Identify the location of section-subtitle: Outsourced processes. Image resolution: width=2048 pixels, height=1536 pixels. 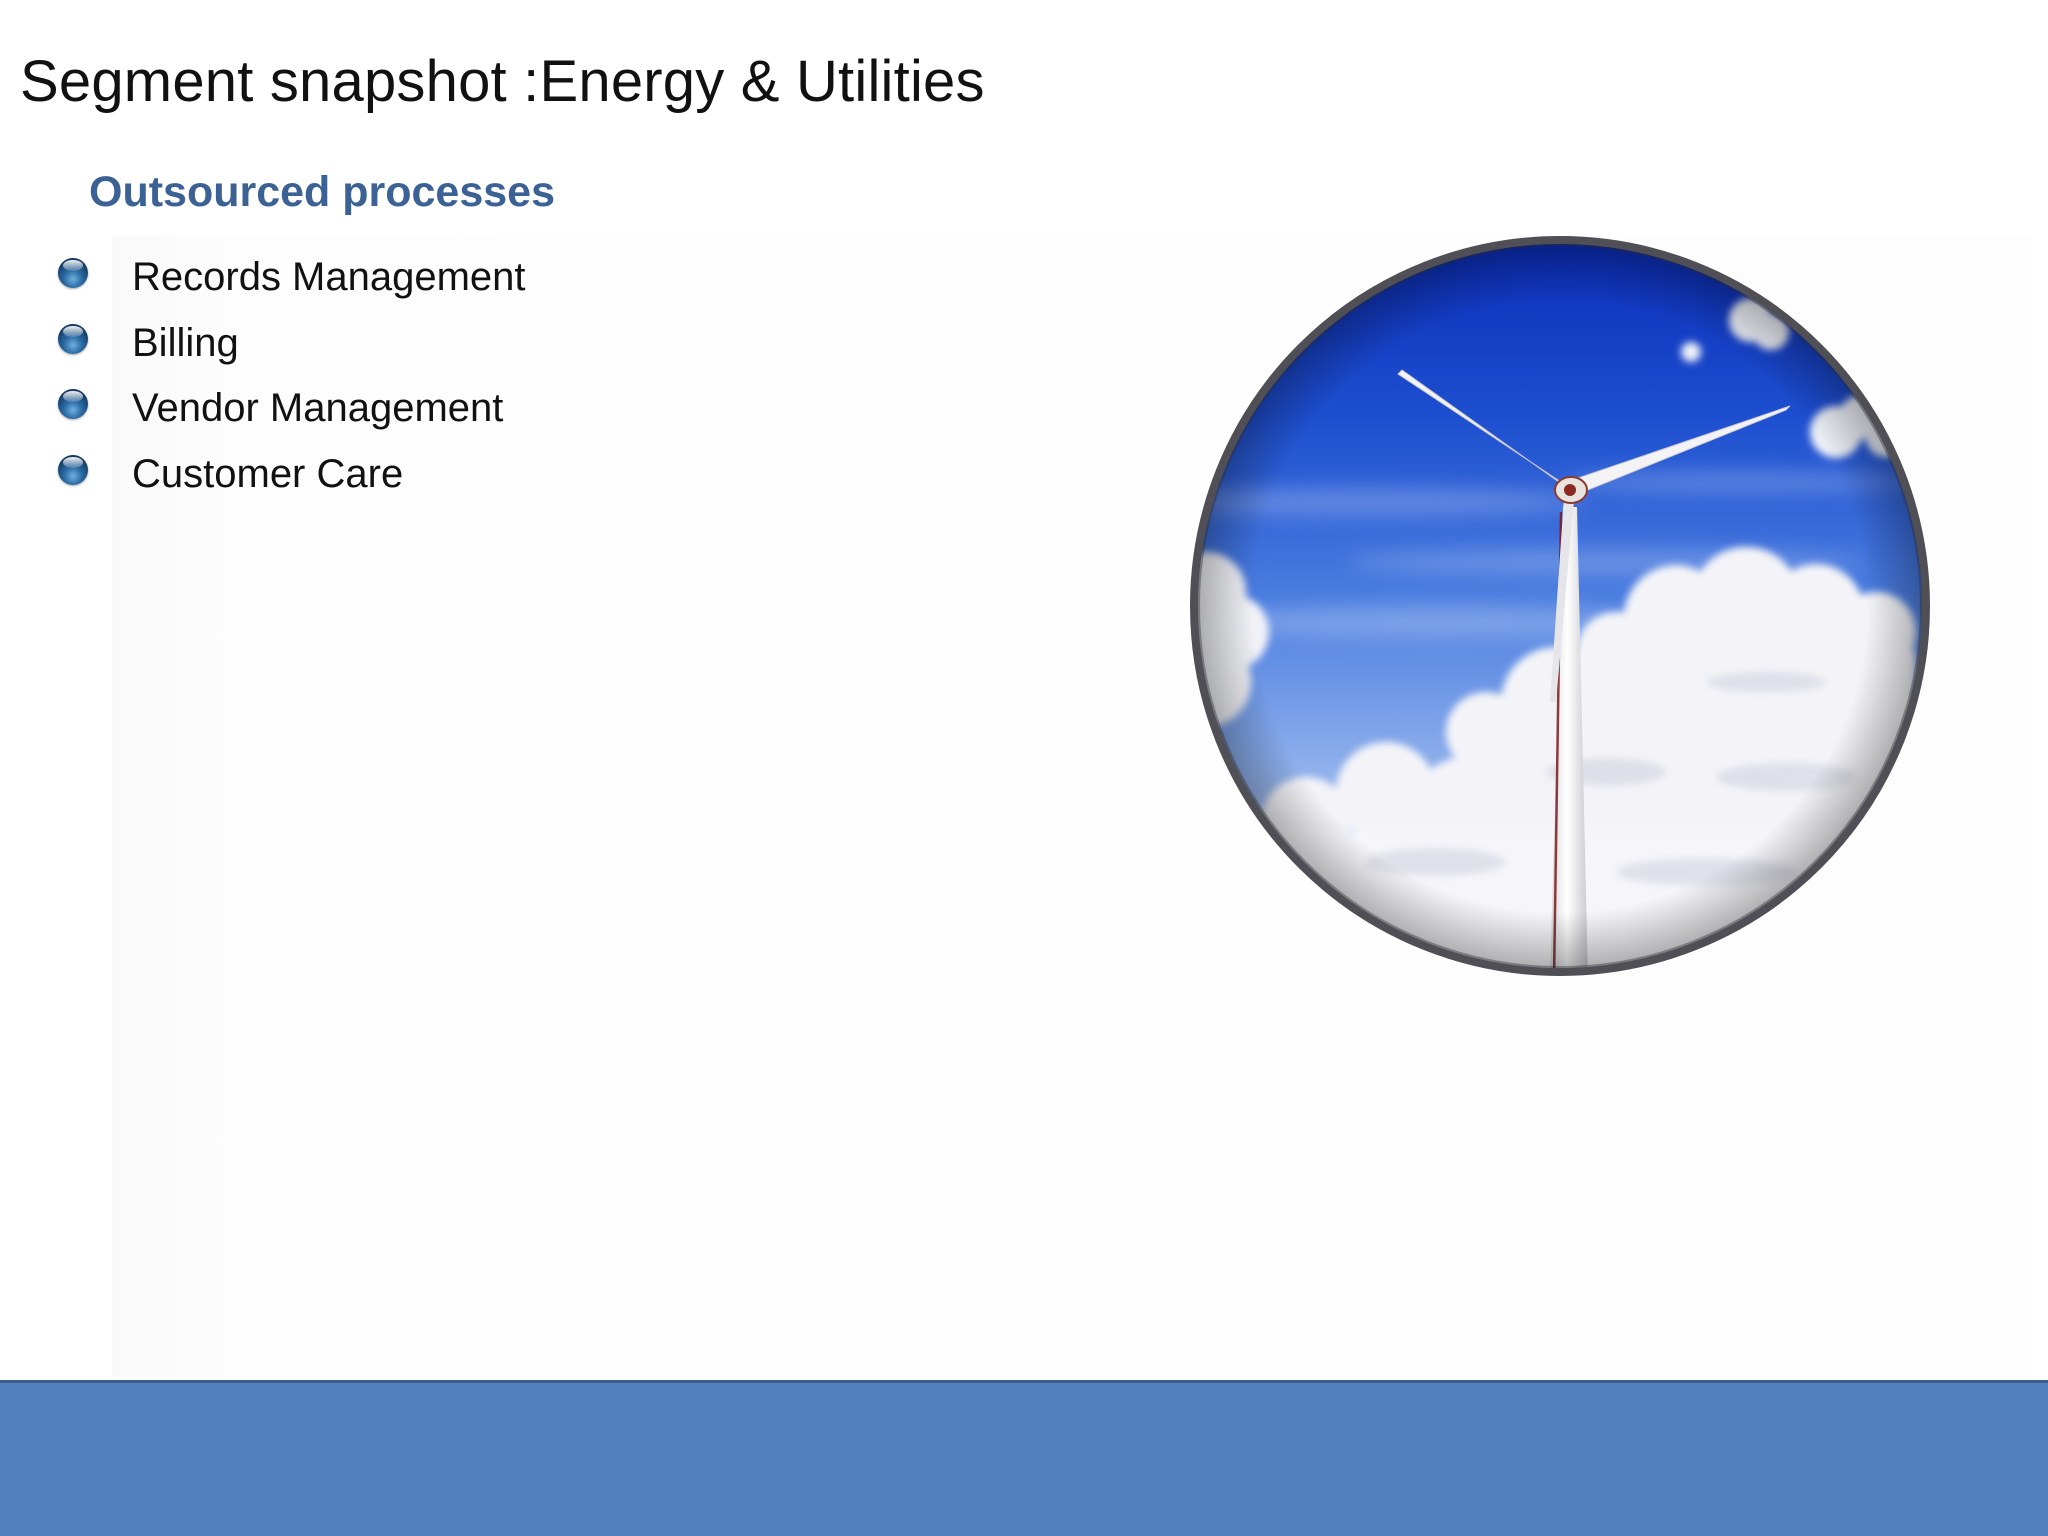
(322, 192).